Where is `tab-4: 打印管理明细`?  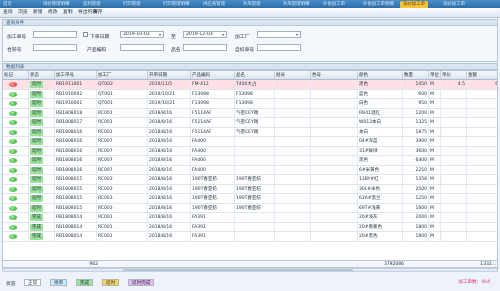
tab-4: 打印管理明细 is located at coordinates (176, 4).